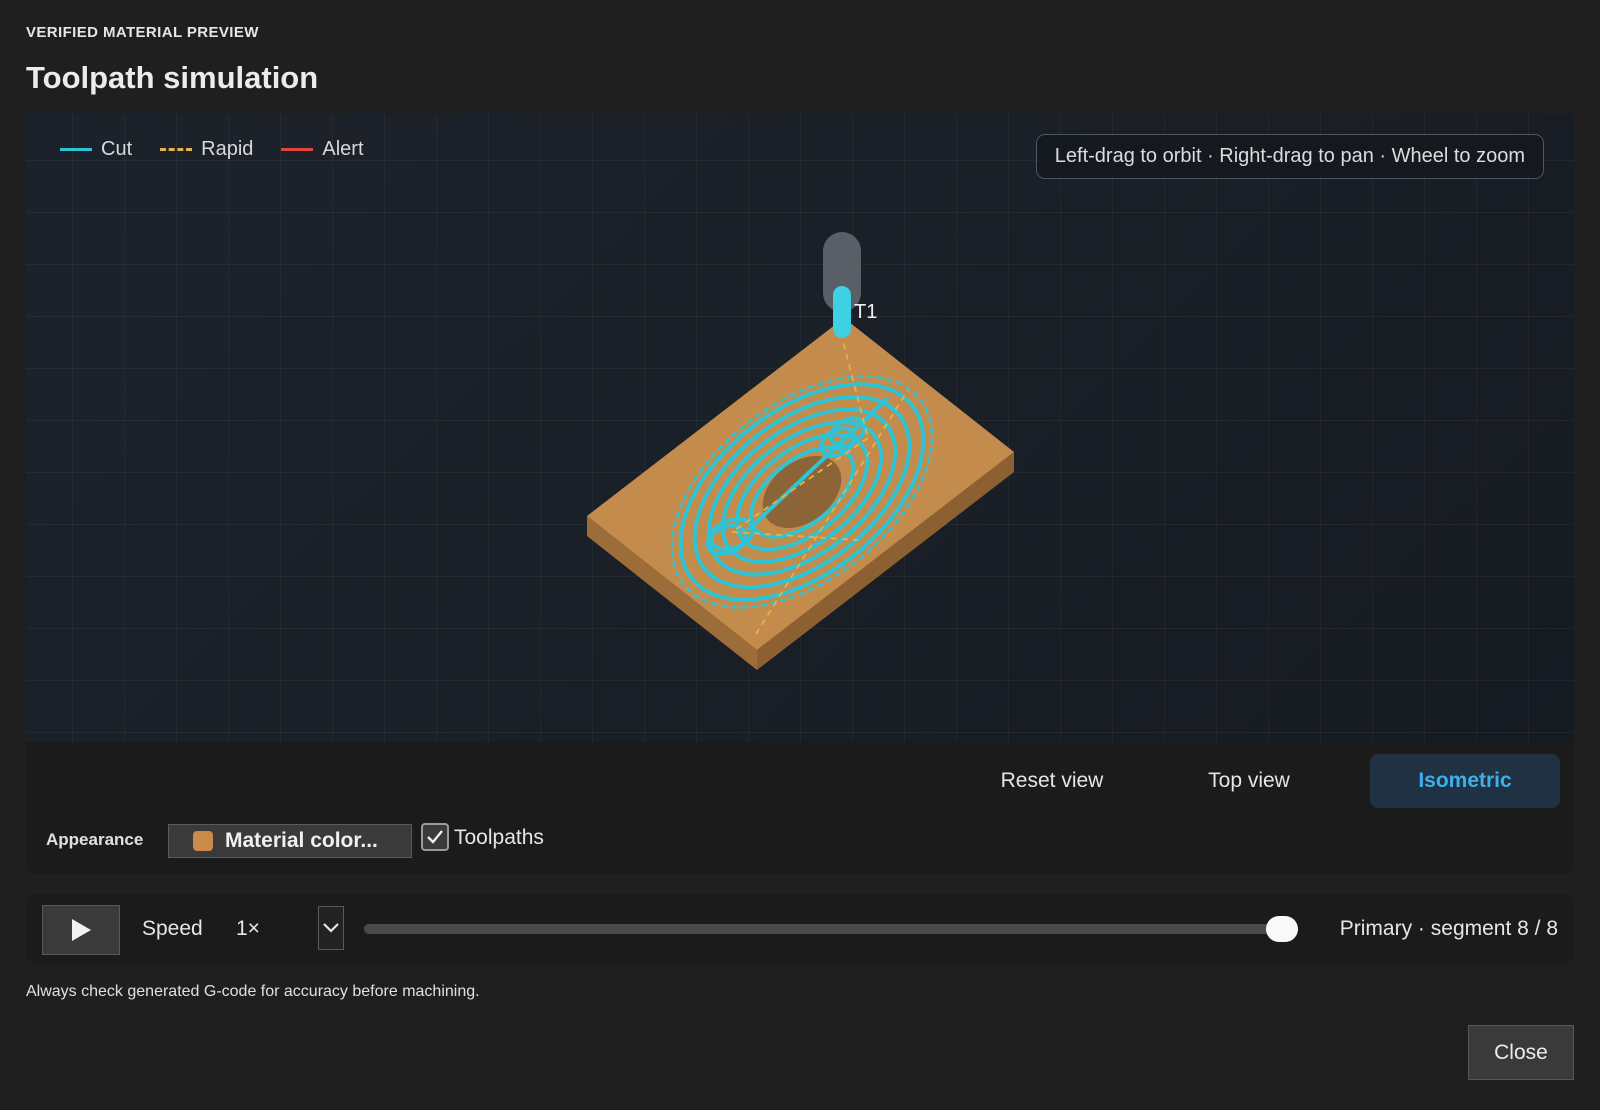  I want to click on legend-rapid: Rapid, so click(206, 149).